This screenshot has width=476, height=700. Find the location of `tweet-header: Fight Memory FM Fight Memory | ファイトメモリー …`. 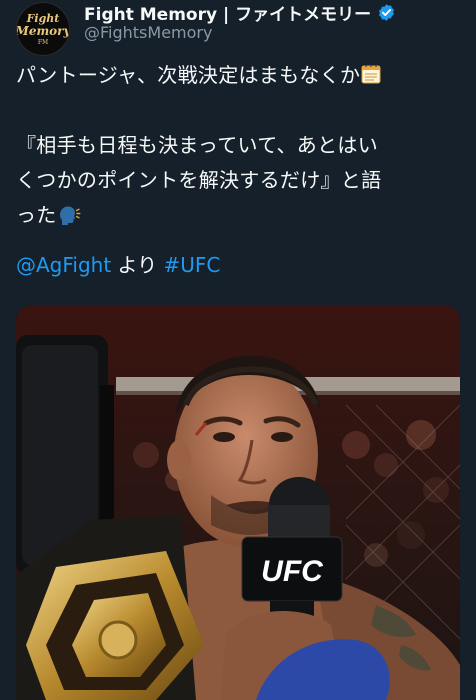

tweet-header: Fight Memory FM Fight Memory | ファイトメモリー … is located at coordinates (238, 28).